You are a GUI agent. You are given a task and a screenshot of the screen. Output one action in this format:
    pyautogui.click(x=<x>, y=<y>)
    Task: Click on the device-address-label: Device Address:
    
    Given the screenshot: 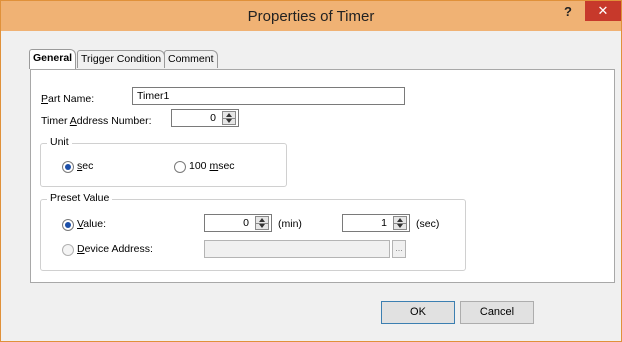 What is the action you would take?
    pyautogui.click(x=115, y=249)
    